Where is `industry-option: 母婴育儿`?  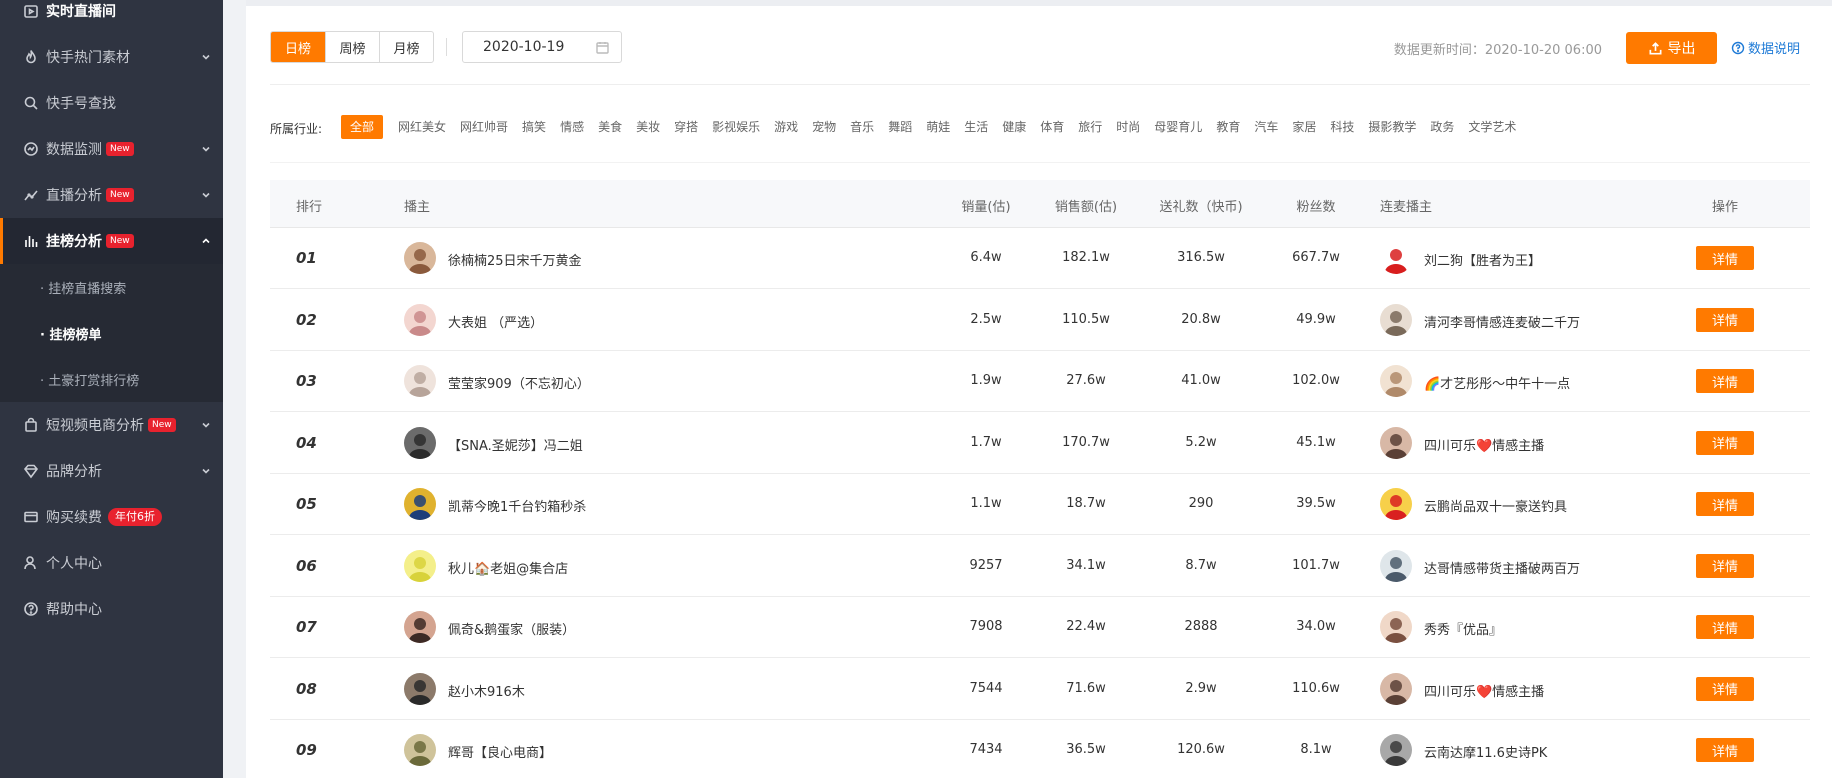 industry-option: 母婴育儿 is located at coordinates (1178, 127).